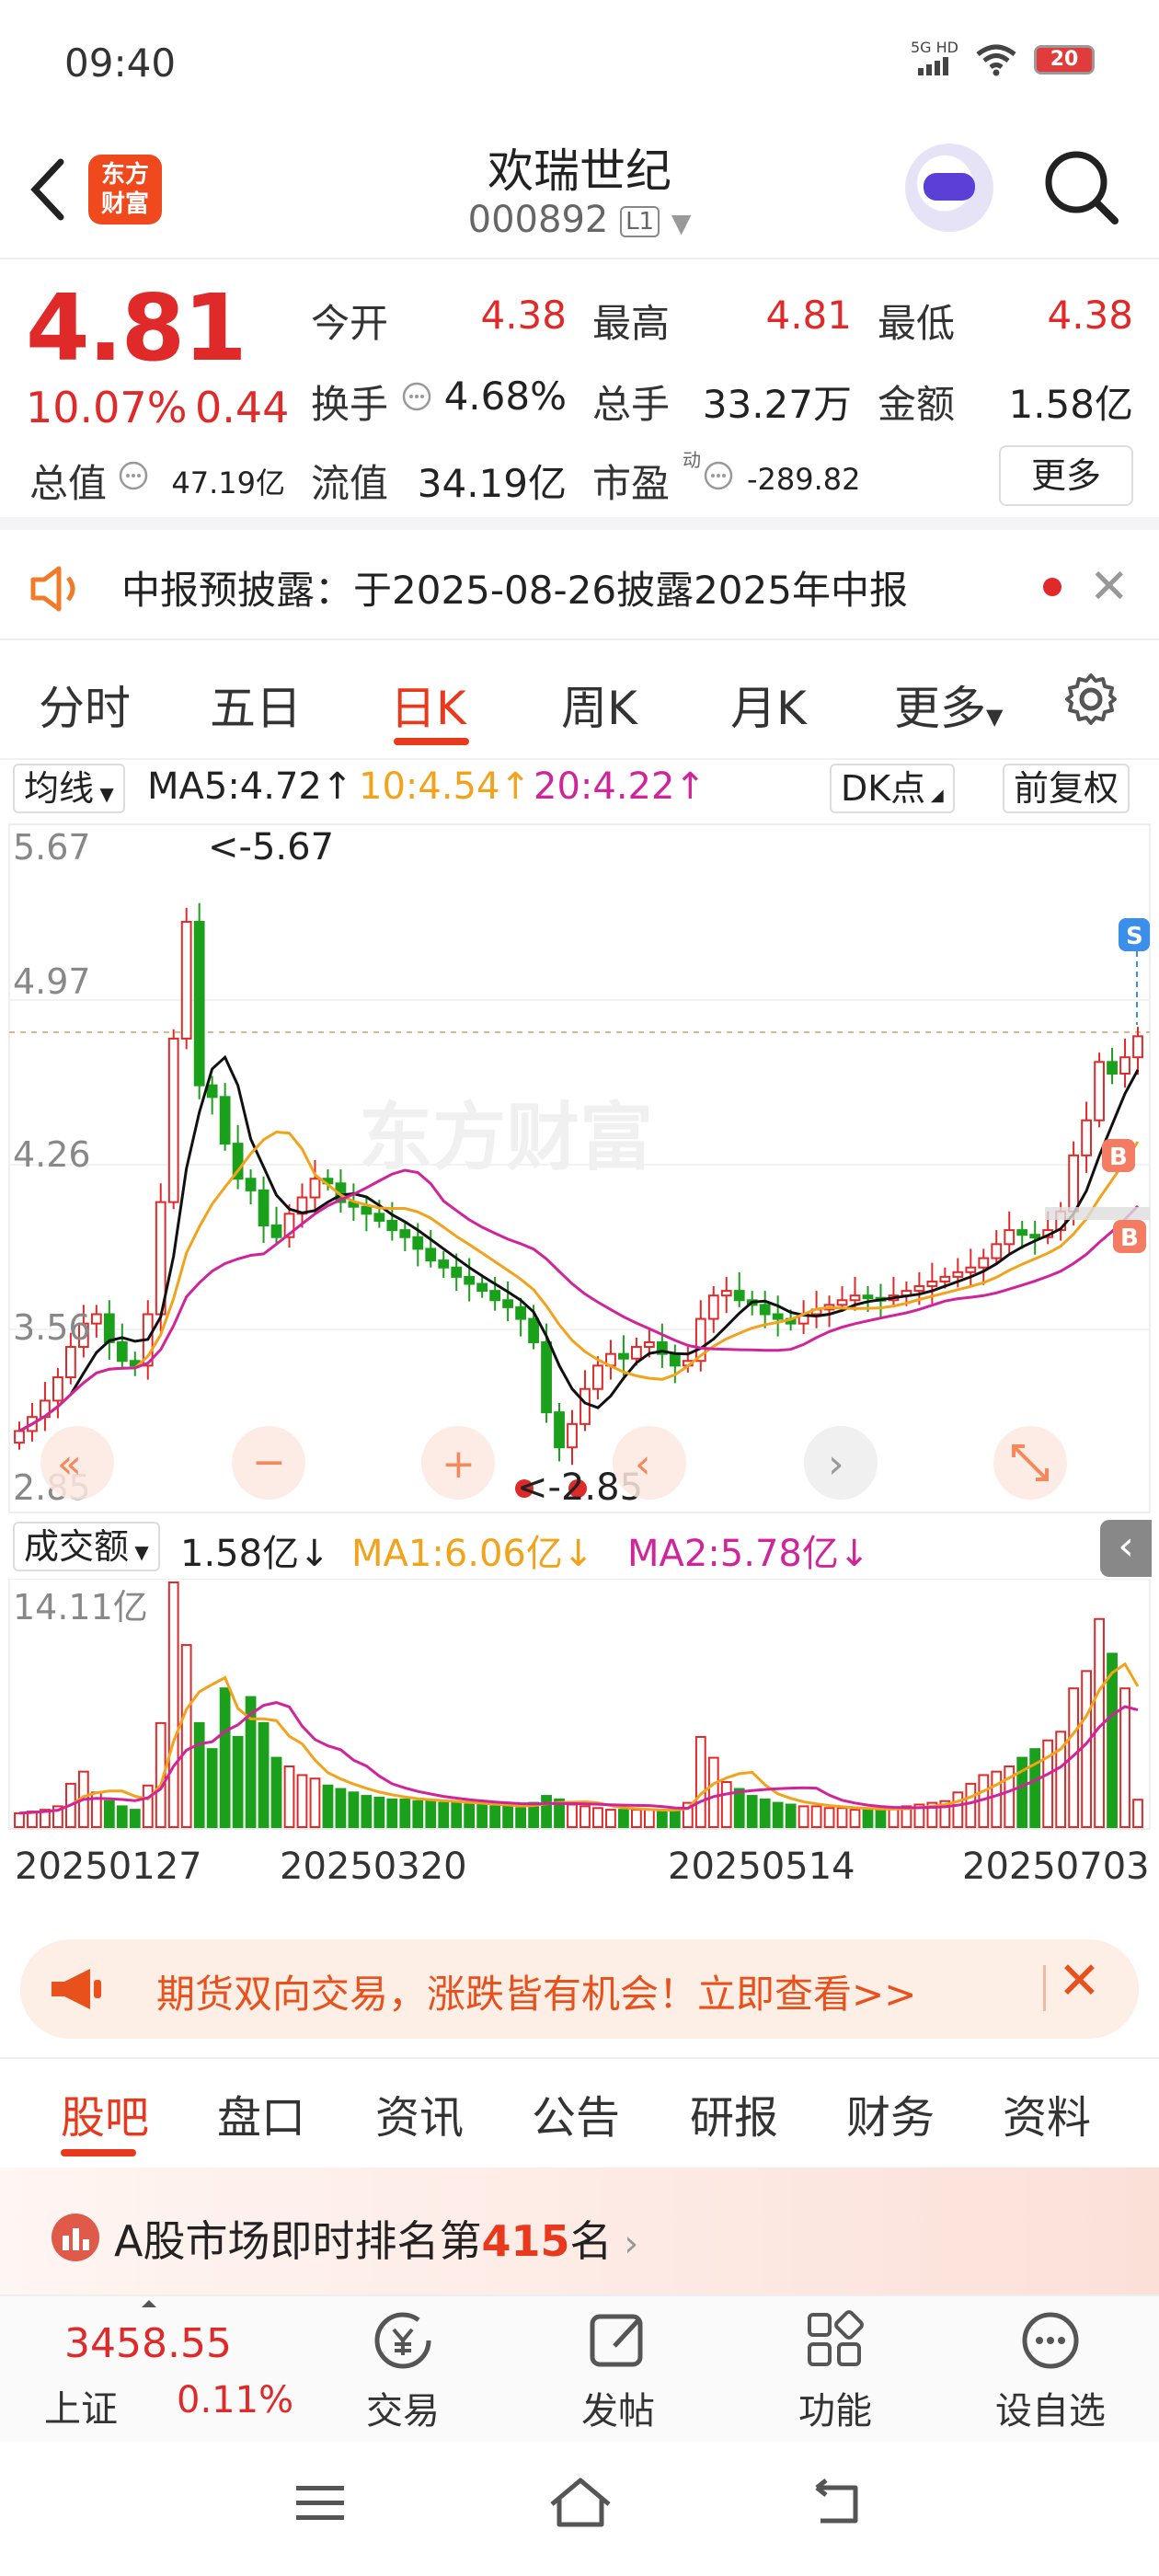 Image resolution: width=1159 pixels, height=2576 pixels. Describe the element at coordinates (591, 2241) in the screenshot. I see `rank-suffix: 名` at that location.